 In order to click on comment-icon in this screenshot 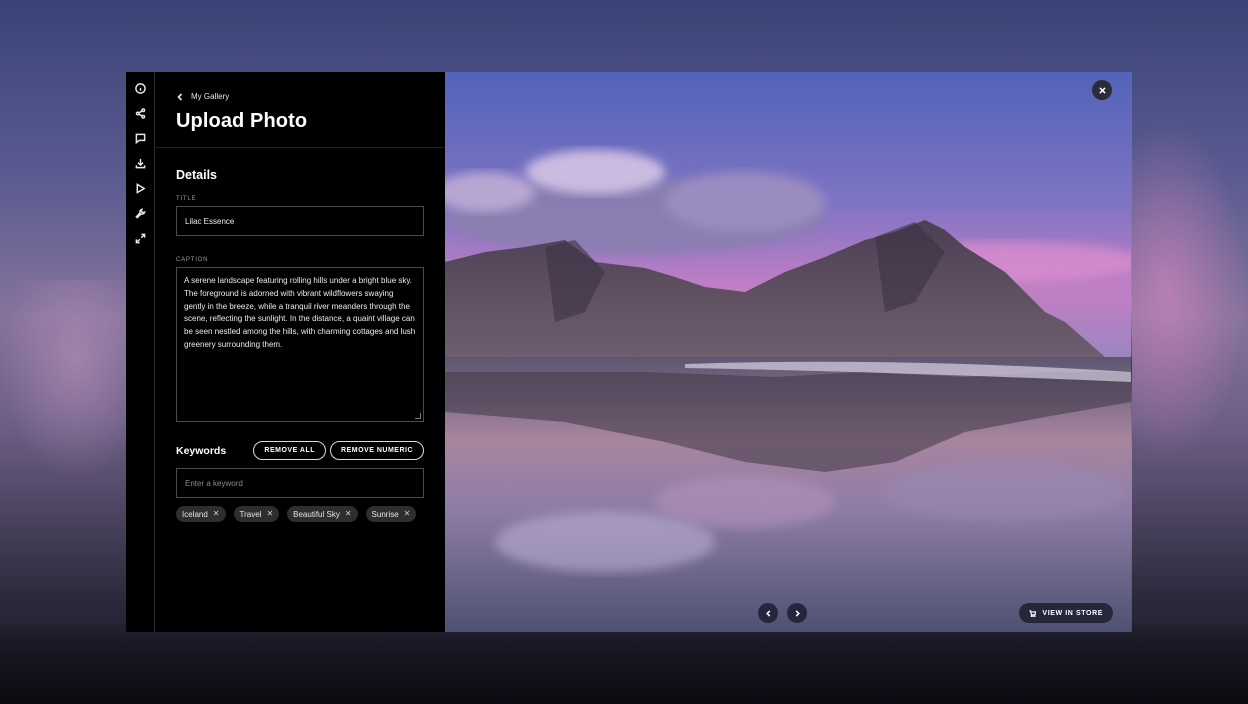, I will do `click(140, 138)`.